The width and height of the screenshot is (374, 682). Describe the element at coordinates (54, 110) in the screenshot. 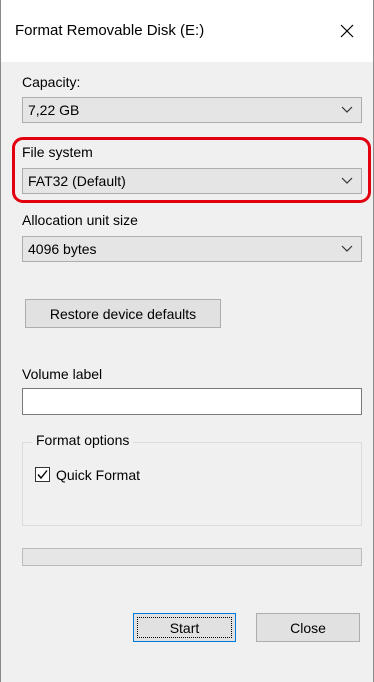

I see `capacity-value: 7,22 GB` at that location.